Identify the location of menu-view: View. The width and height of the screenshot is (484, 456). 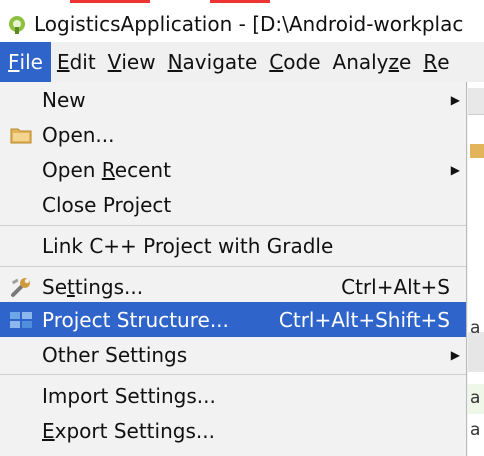
(132, 62).